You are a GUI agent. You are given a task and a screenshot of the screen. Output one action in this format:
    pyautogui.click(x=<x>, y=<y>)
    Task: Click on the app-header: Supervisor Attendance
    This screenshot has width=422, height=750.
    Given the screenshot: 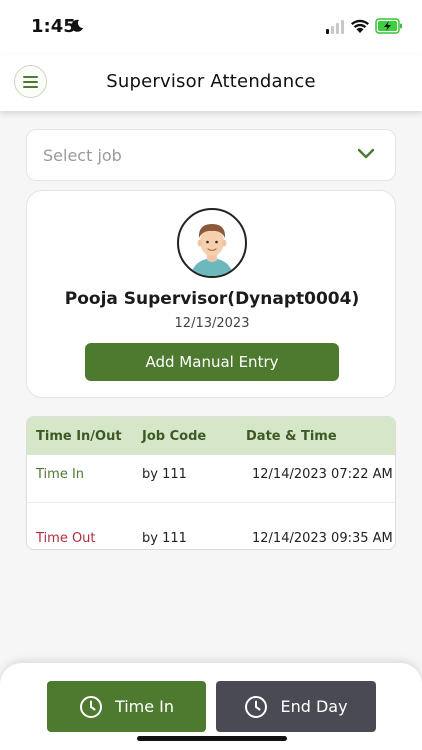 What is the action you would take?
    pyautogui.click(x=211, y=83)
    